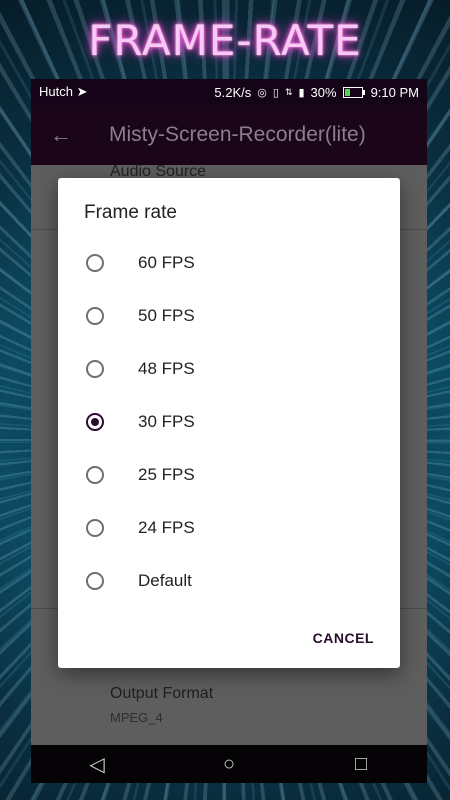 This screenshot has width=450, height=800. Describe the element at coordinates (275, 92) in the screenshot. I see `vibrate-icon: ▯` at that location.